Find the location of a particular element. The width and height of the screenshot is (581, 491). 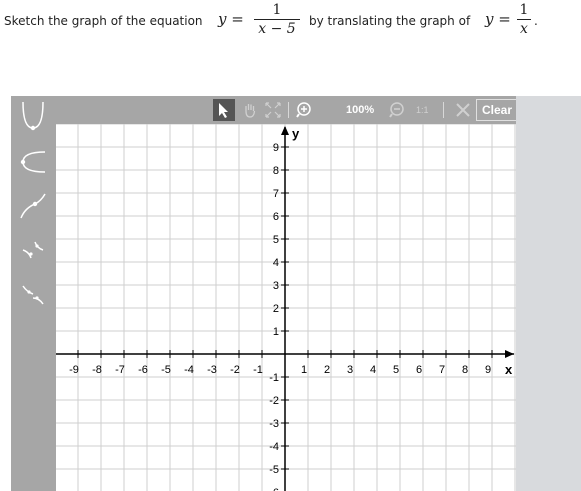

hyperbola-alt-tool is located at coordinates (33, 294).